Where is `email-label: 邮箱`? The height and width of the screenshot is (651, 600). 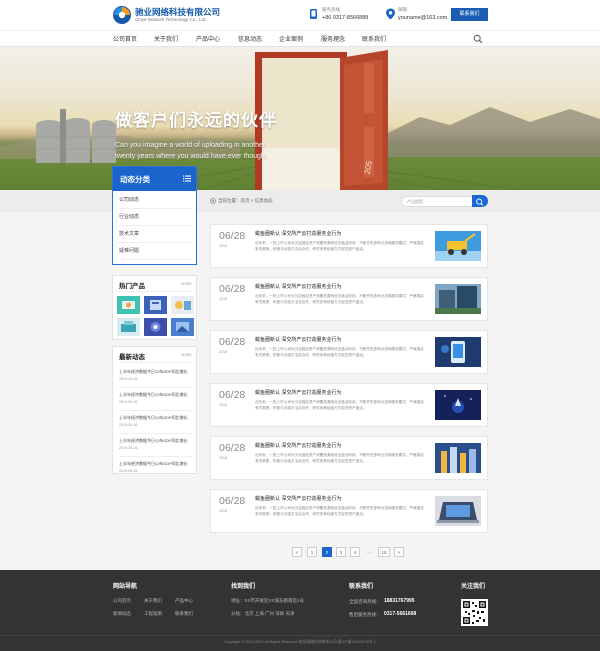
email-label: 邮箱 is located at coordinates (402, 9).